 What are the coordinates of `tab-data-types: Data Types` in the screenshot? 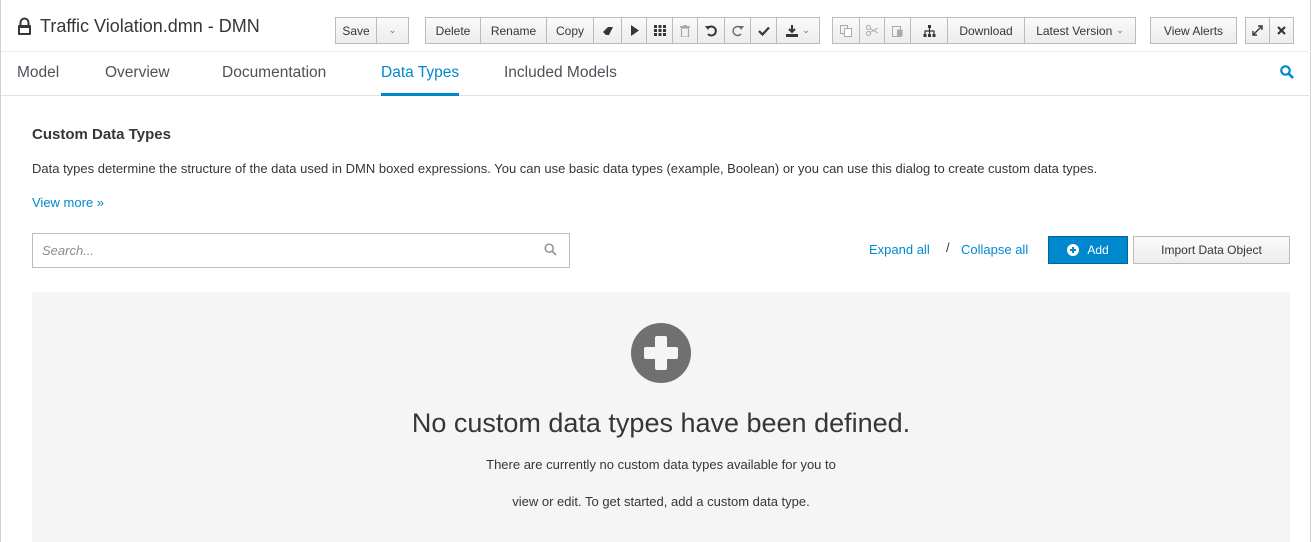 It's located at (420, 79).